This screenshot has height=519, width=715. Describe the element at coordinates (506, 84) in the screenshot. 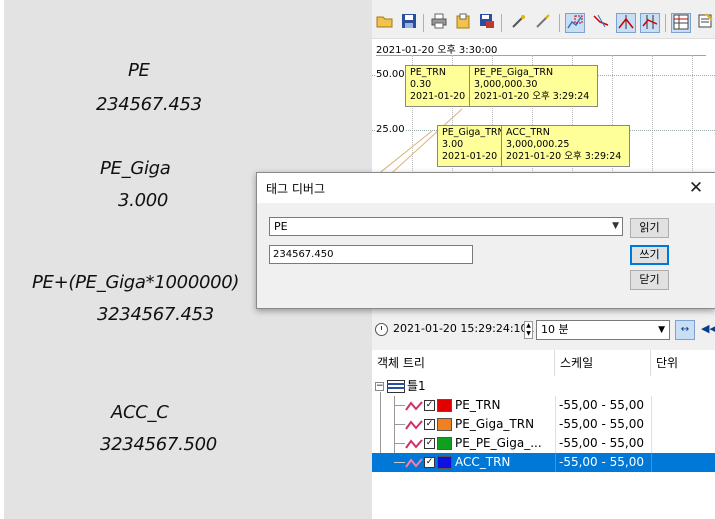

I see `tooltip-value: 3,000,000.30` at that location.